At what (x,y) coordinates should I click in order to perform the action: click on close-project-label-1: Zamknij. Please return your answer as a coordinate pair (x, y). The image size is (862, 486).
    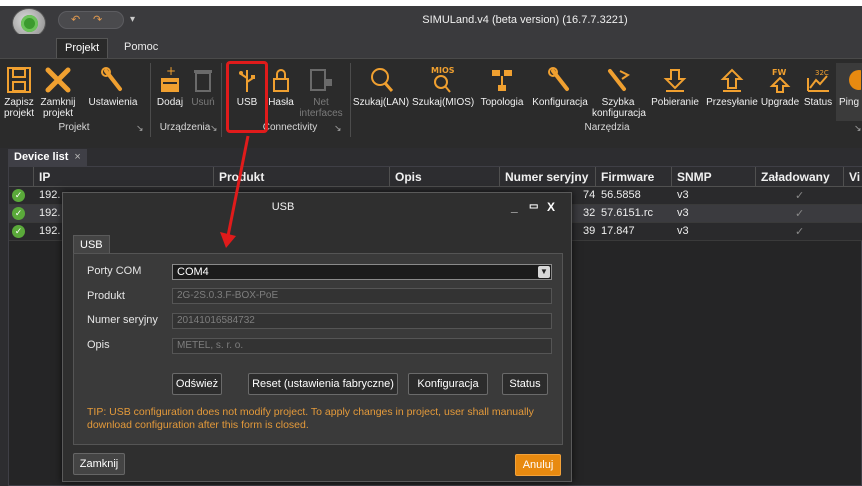
    Looking at the image, I should click on (58, 102).